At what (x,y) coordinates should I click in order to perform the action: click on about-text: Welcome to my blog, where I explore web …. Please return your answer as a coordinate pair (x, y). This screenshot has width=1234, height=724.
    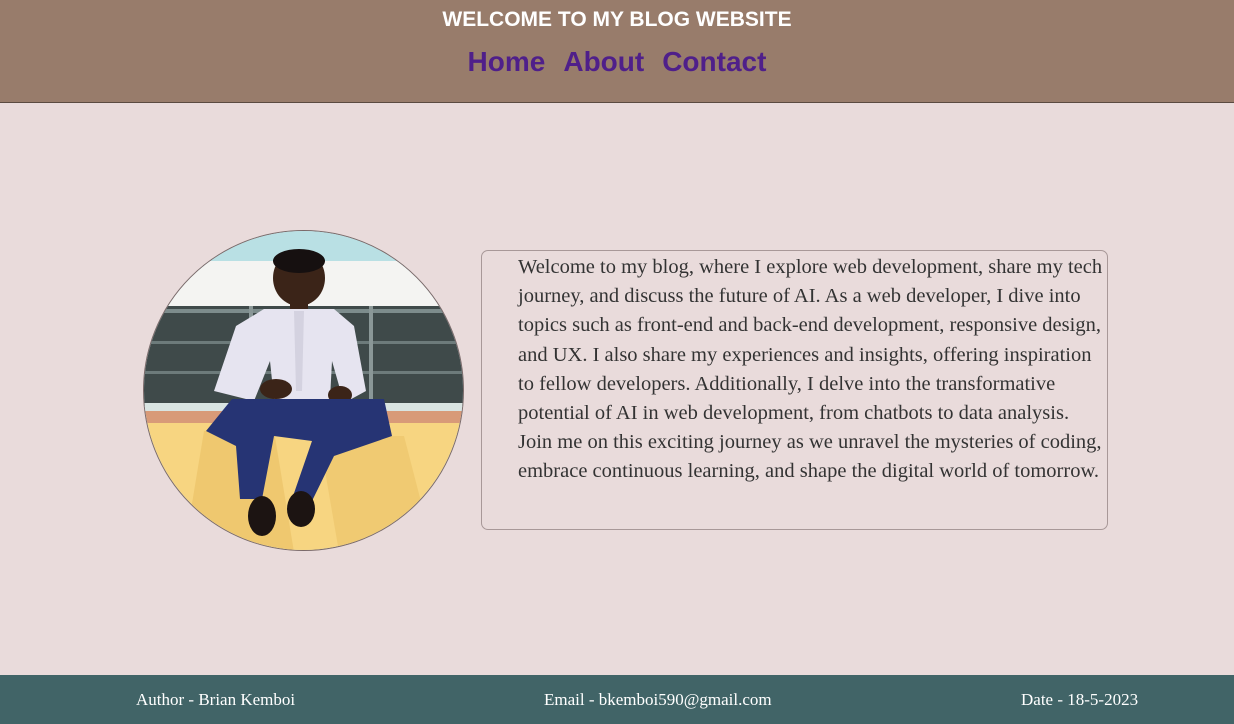
    Looking at the image, I should click on (810, 369).